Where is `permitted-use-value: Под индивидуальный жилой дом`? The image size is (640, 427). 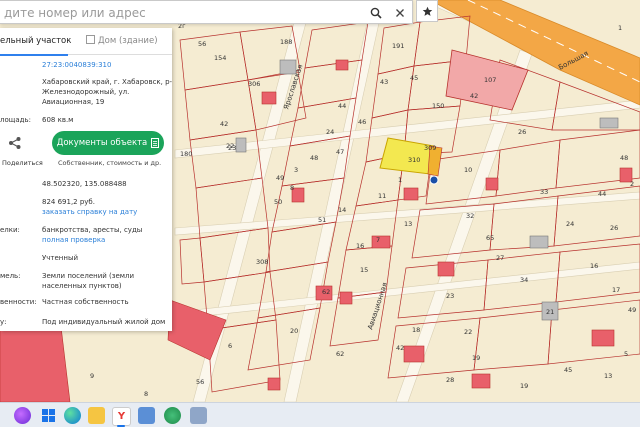
permitted-use-value: Под индивидуальный жилой дом is located at coordinates (104, 322).